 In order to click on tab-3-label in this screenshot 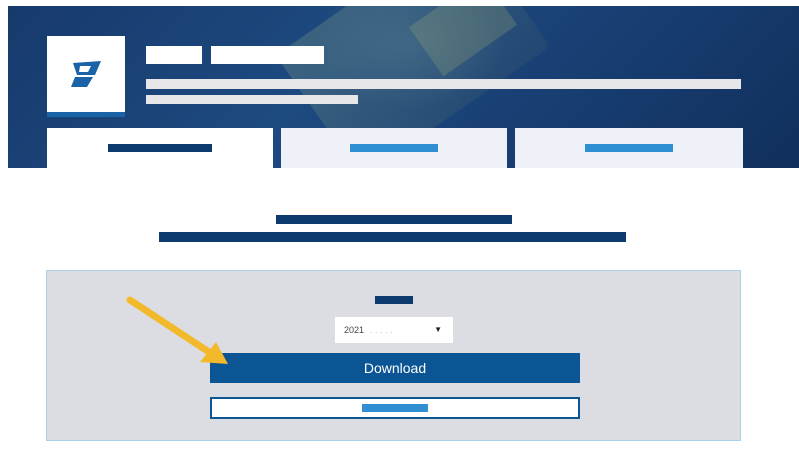, I will do `click(629, 148)`.